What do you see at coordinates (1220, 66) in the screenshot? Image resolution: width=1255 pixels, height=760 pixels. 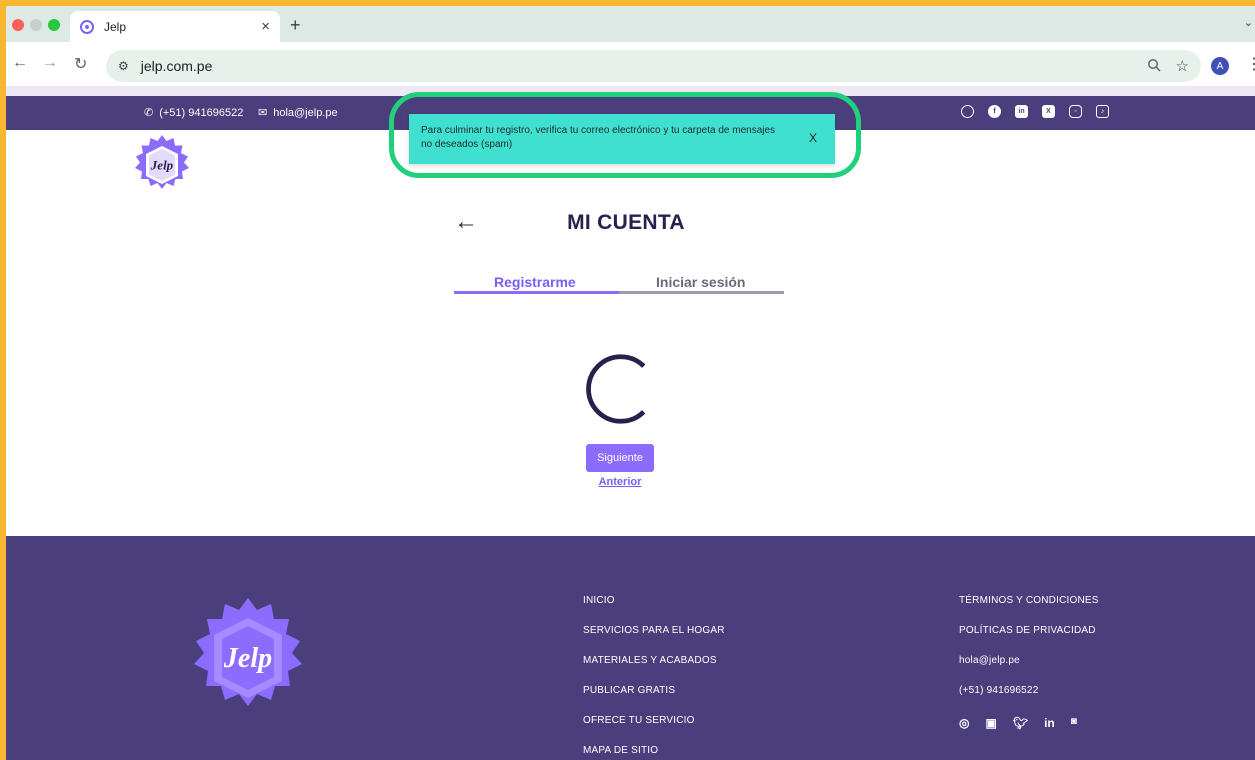 I see `profile-avatar: A` at bounding box center [1220, 66].